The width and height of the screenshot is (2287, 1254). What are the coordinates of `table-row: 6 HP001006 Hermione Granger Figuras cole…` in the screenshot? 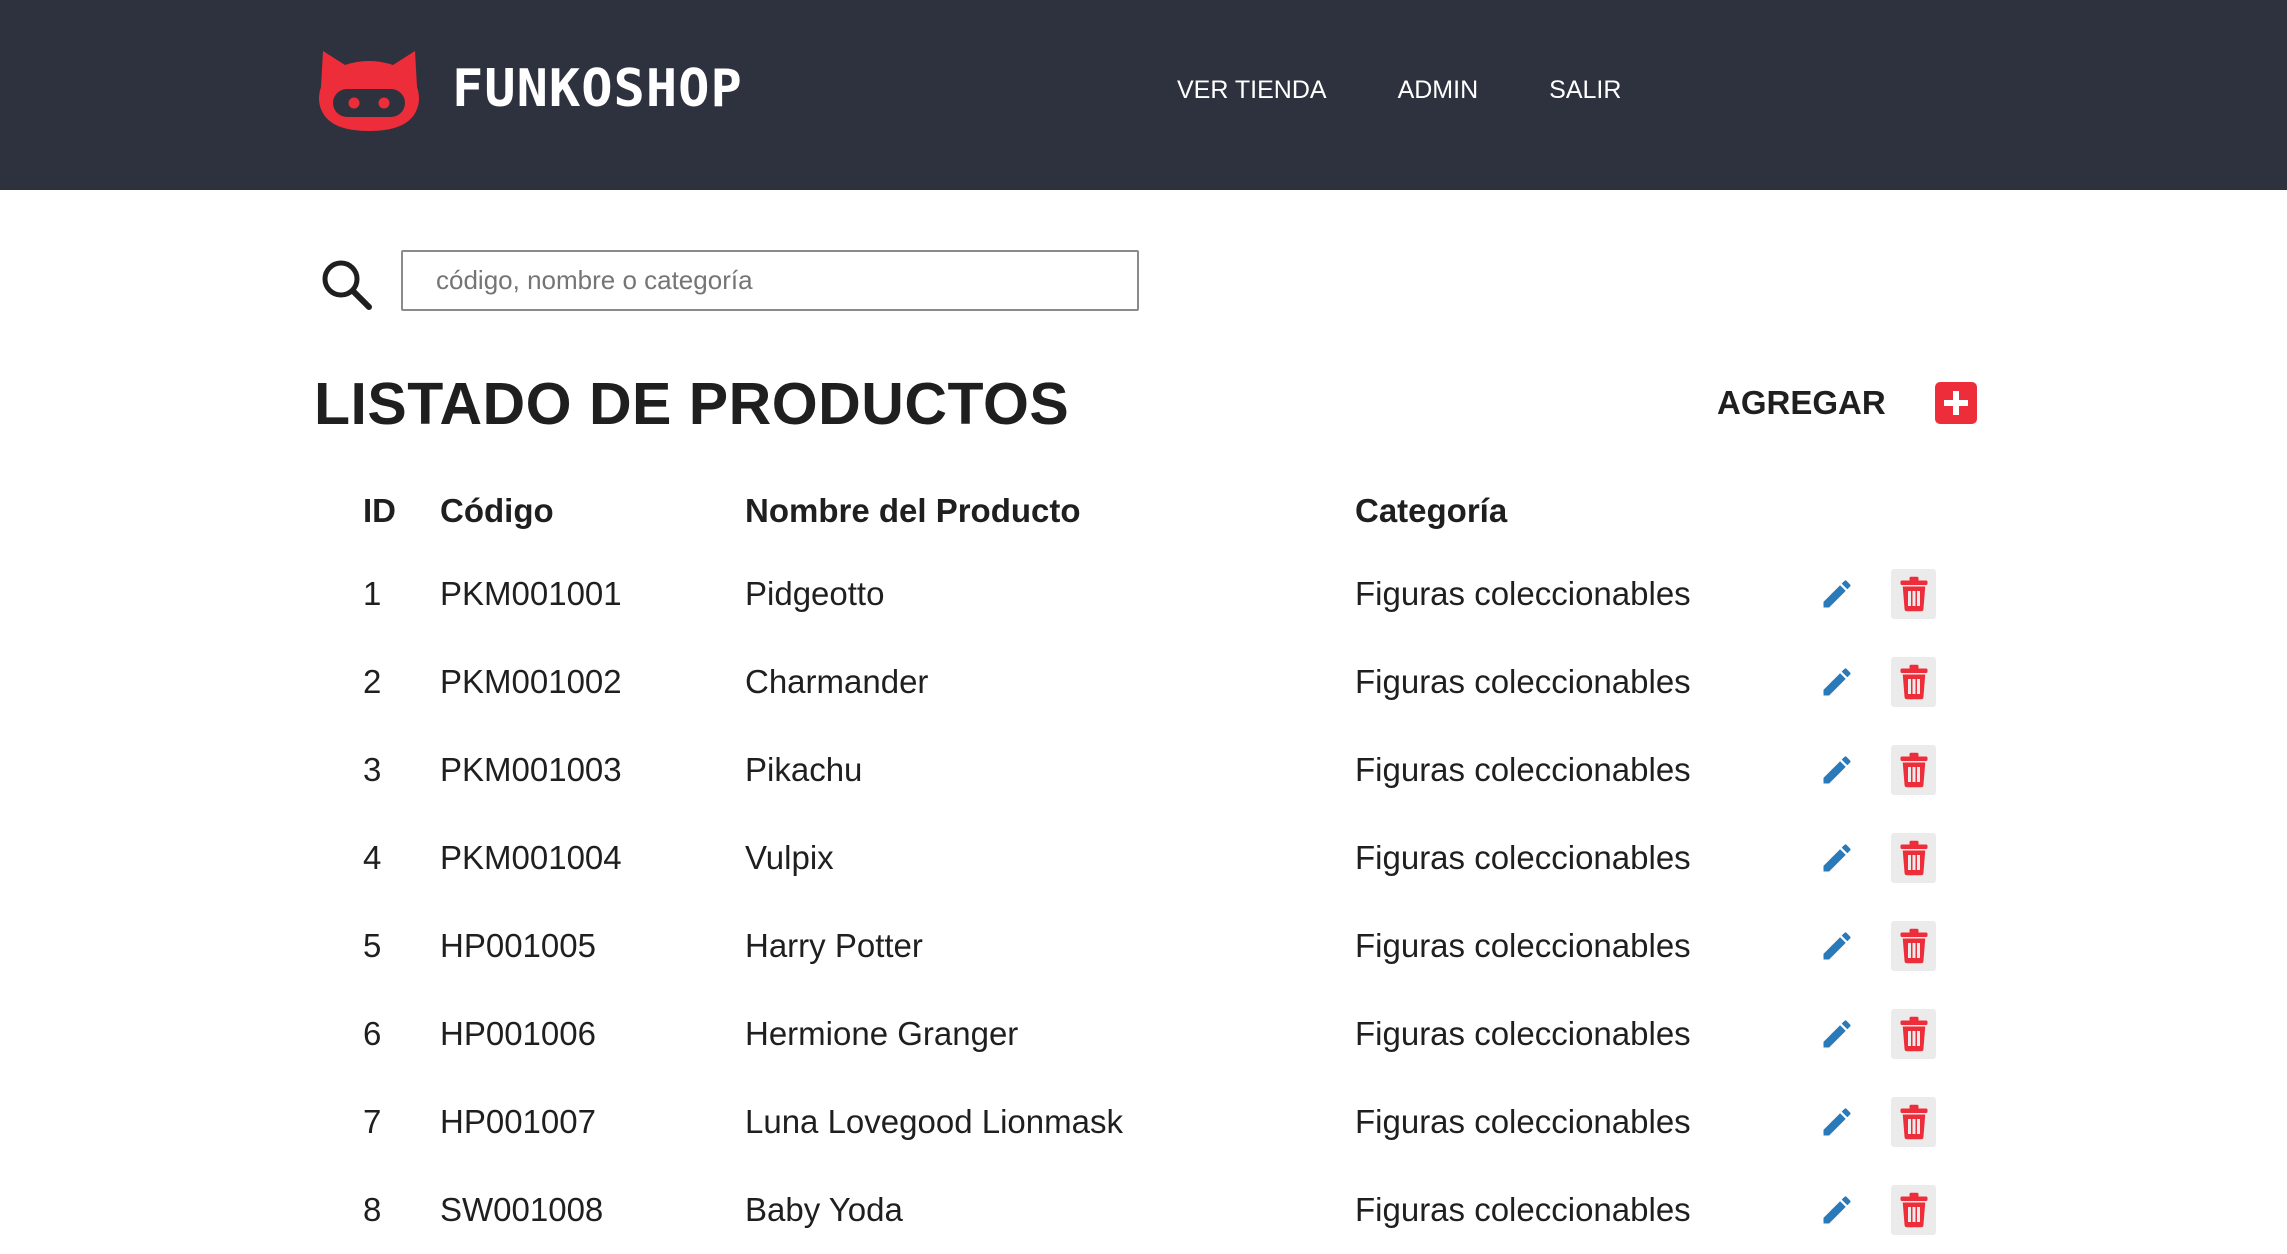 It's located at (1163, 1034).